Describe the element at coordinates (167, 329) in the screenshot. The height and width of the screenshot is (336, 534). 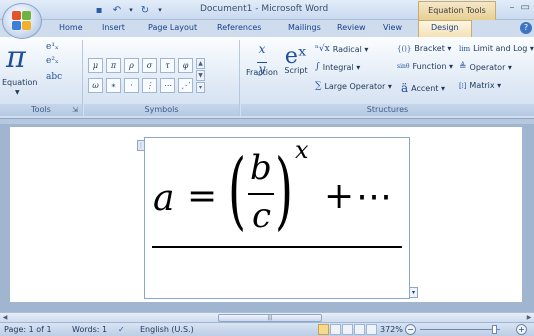
I see `language-indicator: English (U.S.)` at that location.